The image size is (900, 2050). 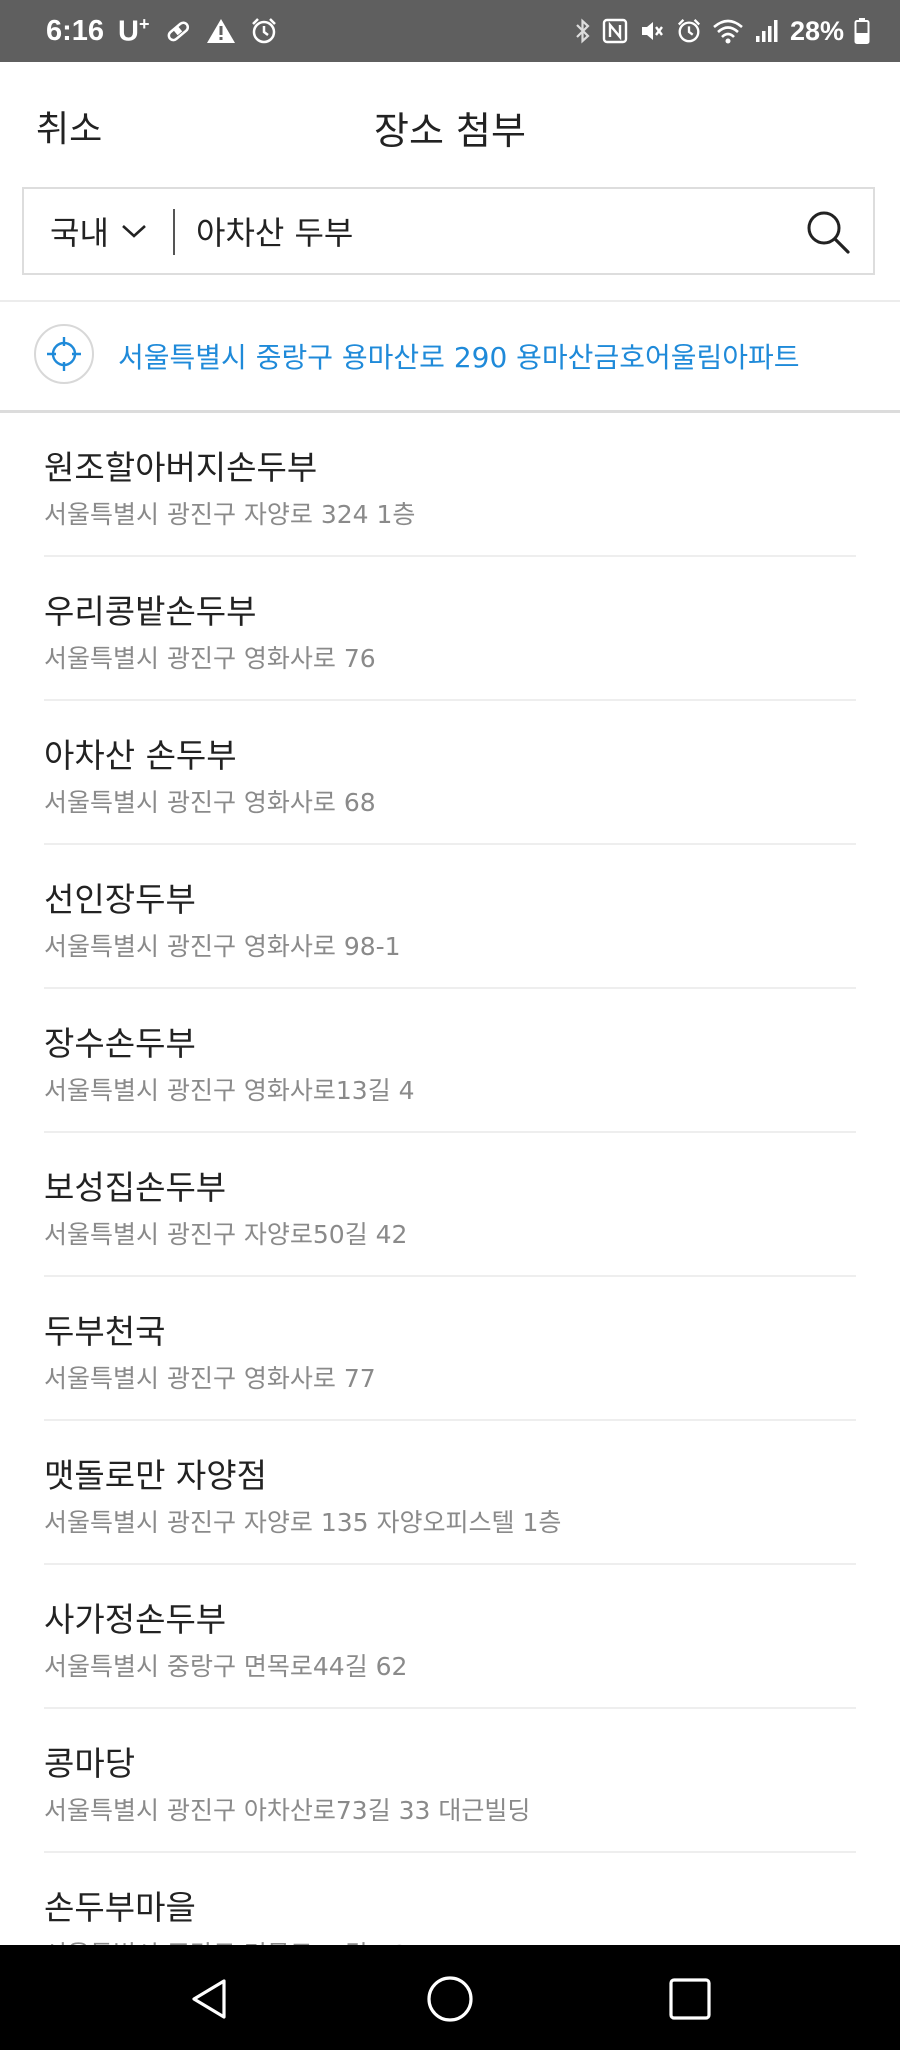 What do you see at coordinates (816, 30) in the screenshot?
I see `battery-percent: 28%` at bounding box center [816, 30].